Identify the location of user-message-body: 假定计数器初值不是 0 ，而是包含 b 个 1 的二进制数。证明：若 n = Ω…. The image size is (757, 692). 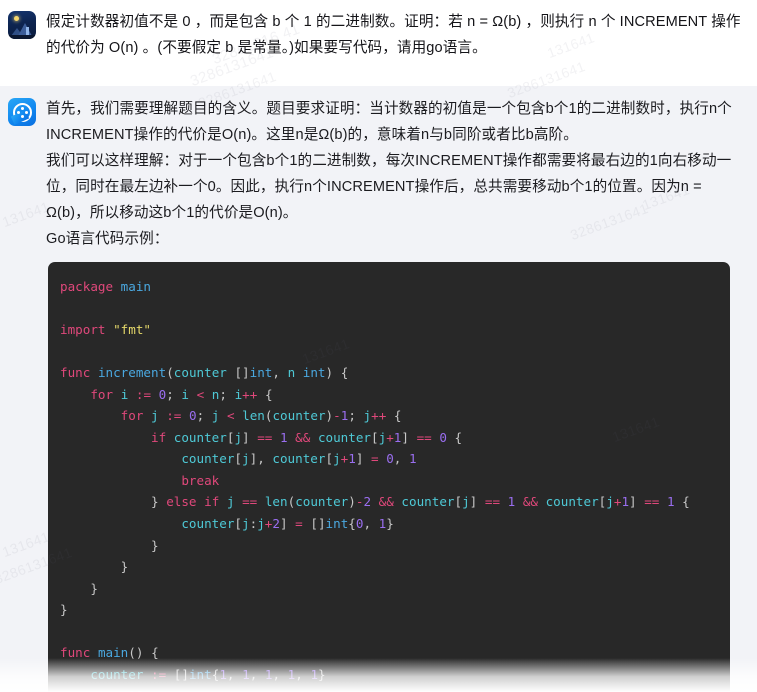
(394, 35).